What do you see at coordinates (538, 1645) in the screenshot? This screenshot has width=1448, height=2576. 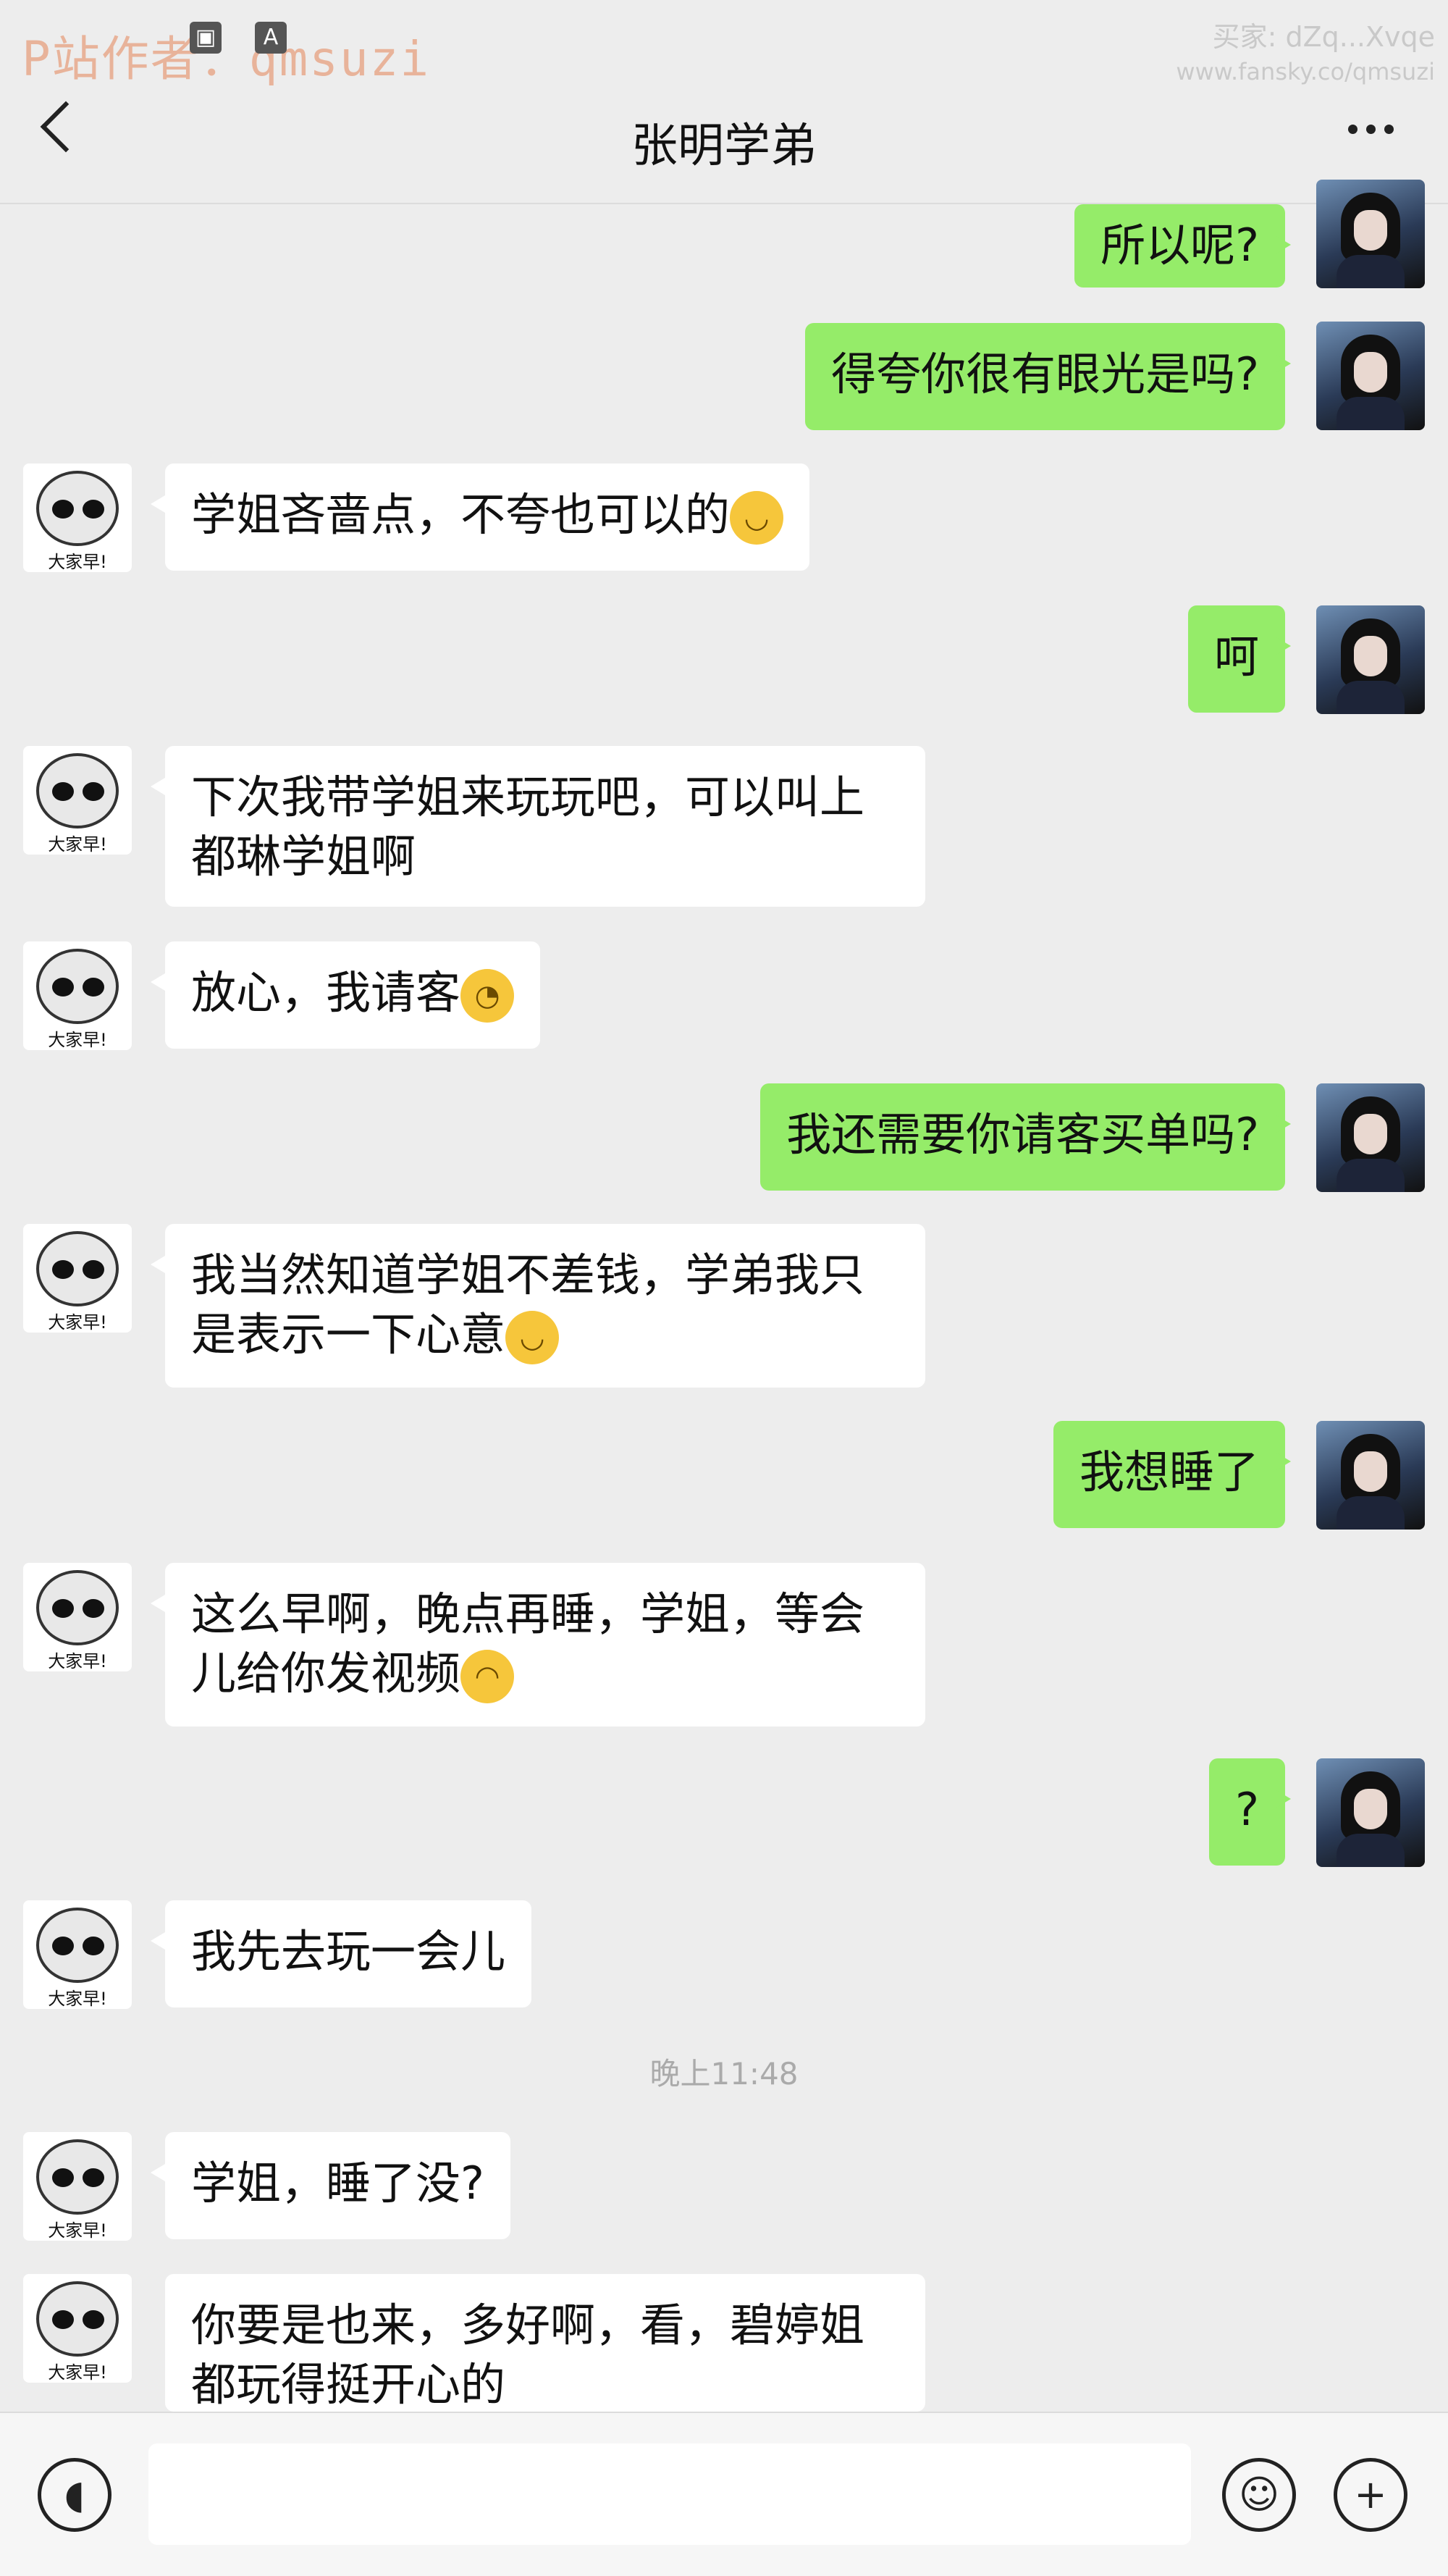 I see `message-bubble-other: 这么早啊，晚点再睡，学姐，等会儿给你发视频 ◠` at bounding box center [538, 1645].